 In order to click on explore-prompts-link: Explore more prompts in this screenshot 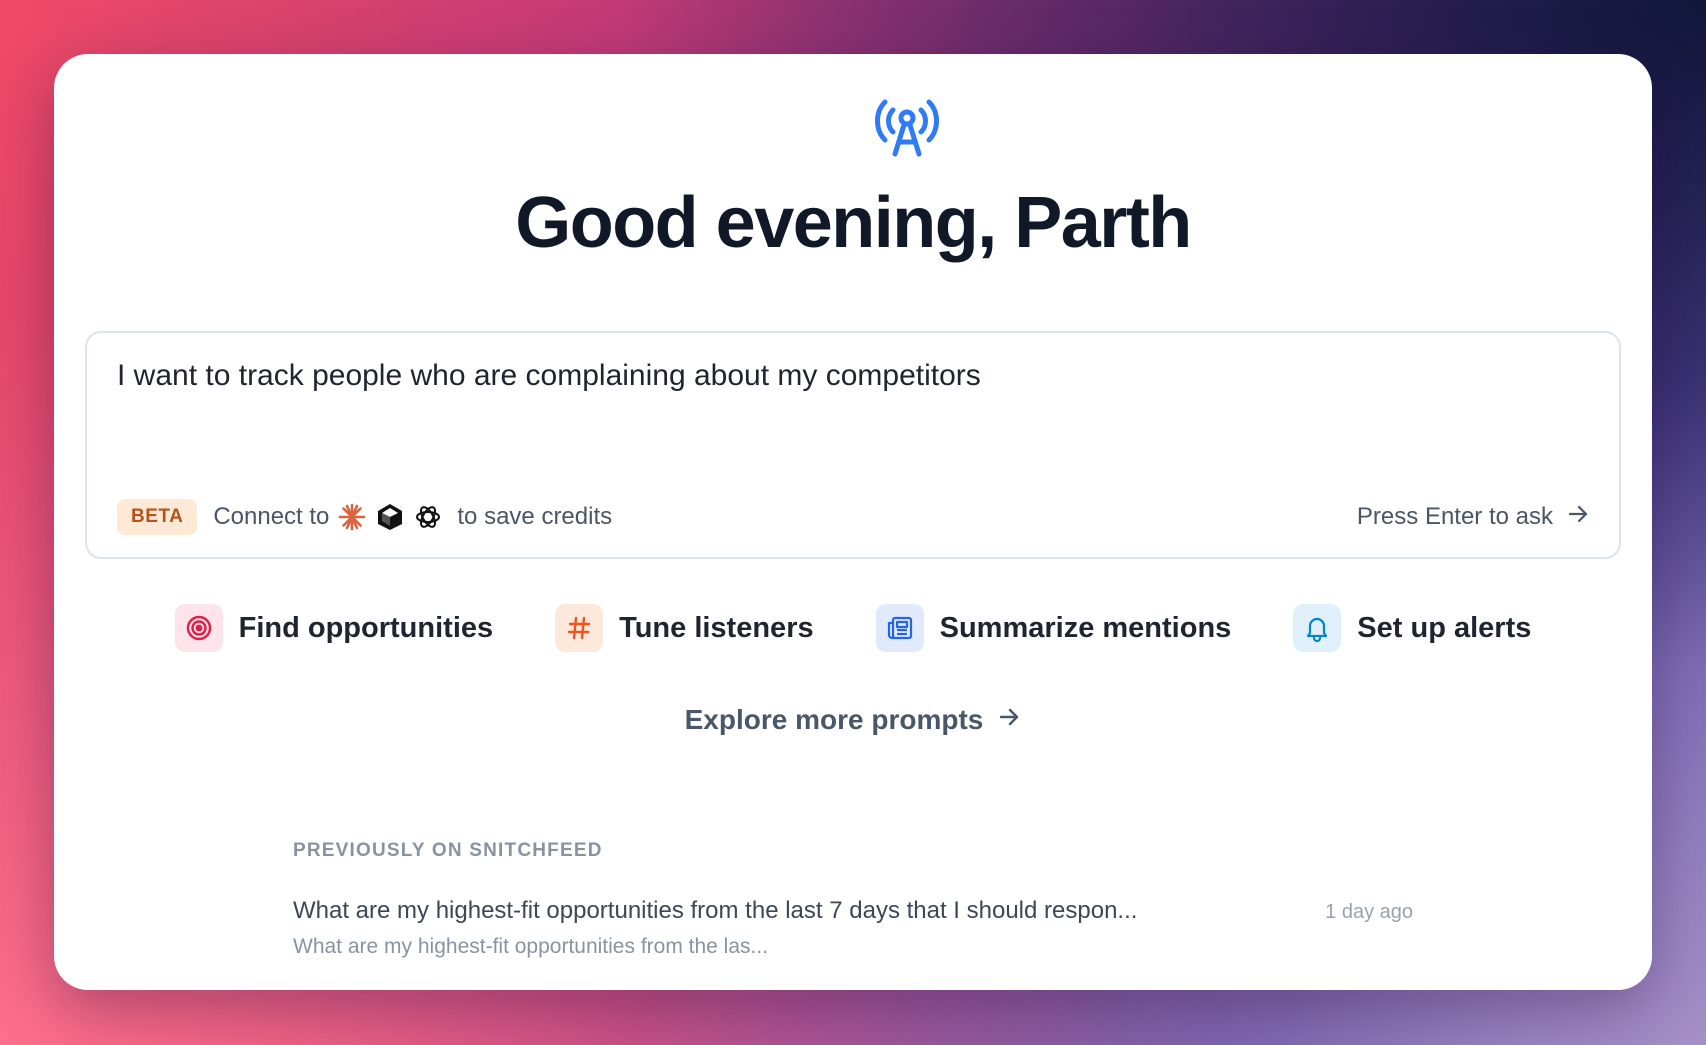, I will do `click(853, 720)`.